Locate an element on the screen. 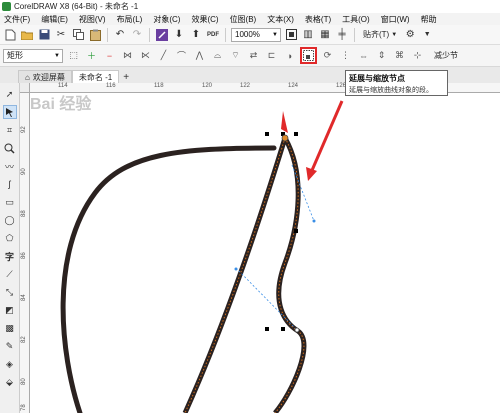  zoom-select: 1000% ▼ is located at coordinates (256, 34).